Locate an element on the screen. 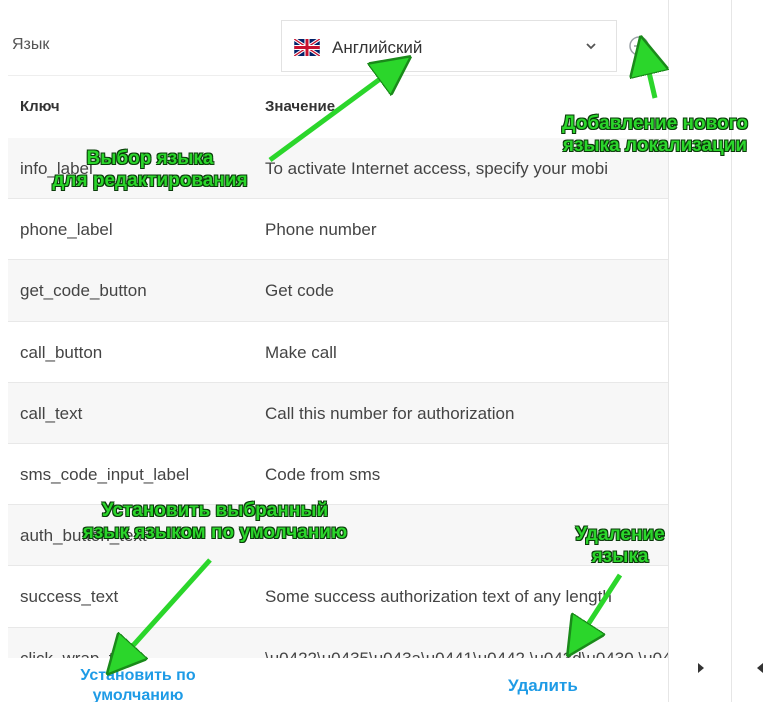  cell-value: Call this number for authorization is located at coordinates (389, 414).